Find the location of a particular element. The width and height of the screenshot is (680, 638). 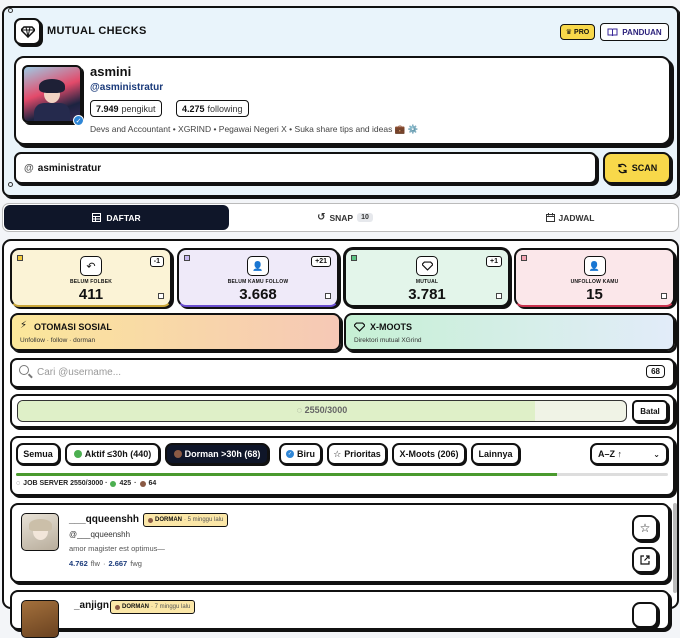

search-icon-handle is located at coordinates (30, 376).